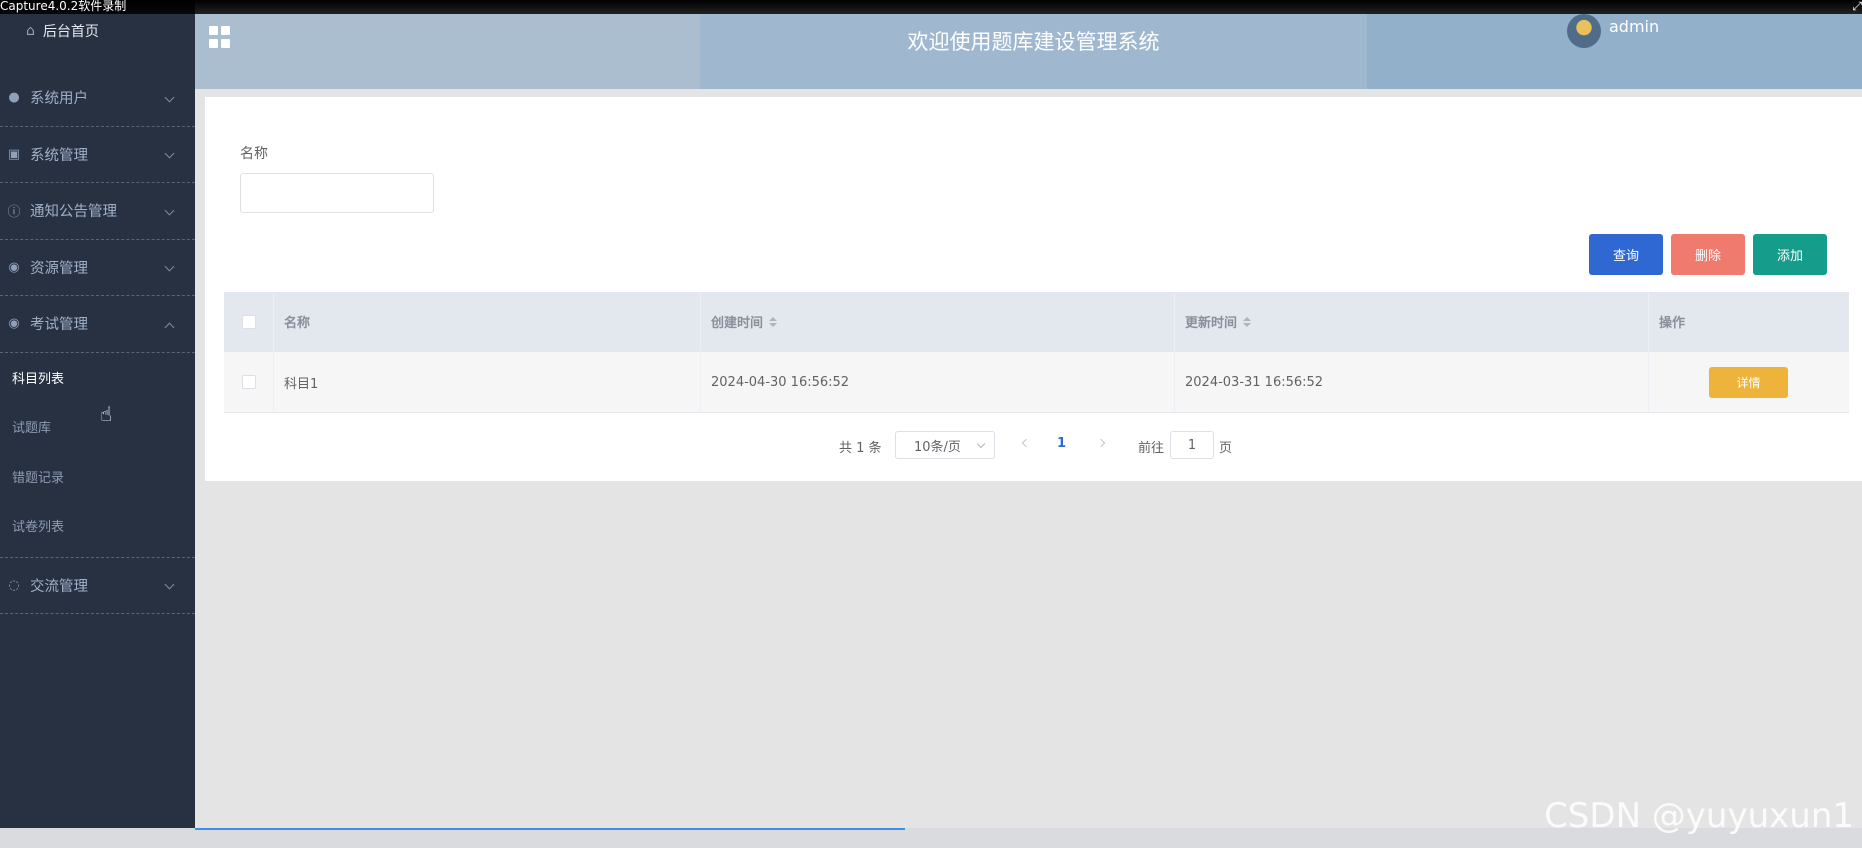  I want to click on sidebar-item-system-users: ● 系统用户, so click(97, 98).